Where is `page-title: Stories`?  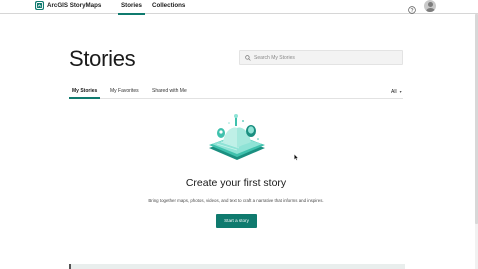 page-title: Stories is located at coordinates (102, 58).